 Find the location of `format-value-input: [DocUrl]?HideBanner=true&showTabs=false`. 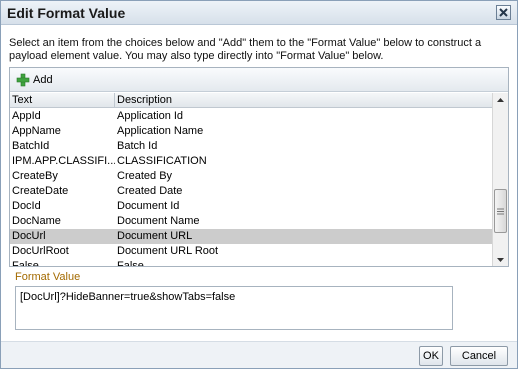

format-value-input: [DocUrl]?HideBanner=true&showTabs=false is located at coordinates (234, 308).